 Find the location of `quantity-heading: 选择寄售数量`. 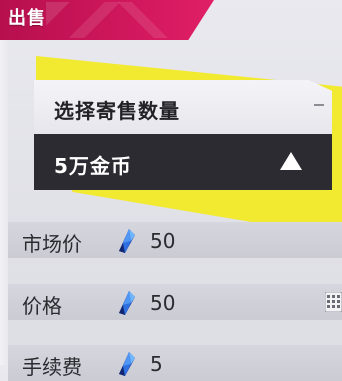

quantity-heading: 选择寄售数量 is located at coordinates (117, 111).